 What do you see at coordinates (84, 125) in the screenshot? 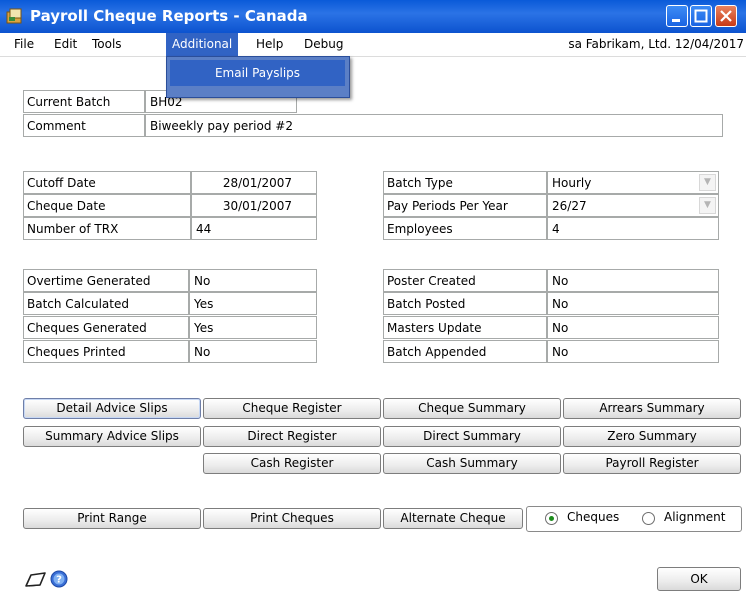
I see `comment-label: Comment` at bounding box center [84, 125].